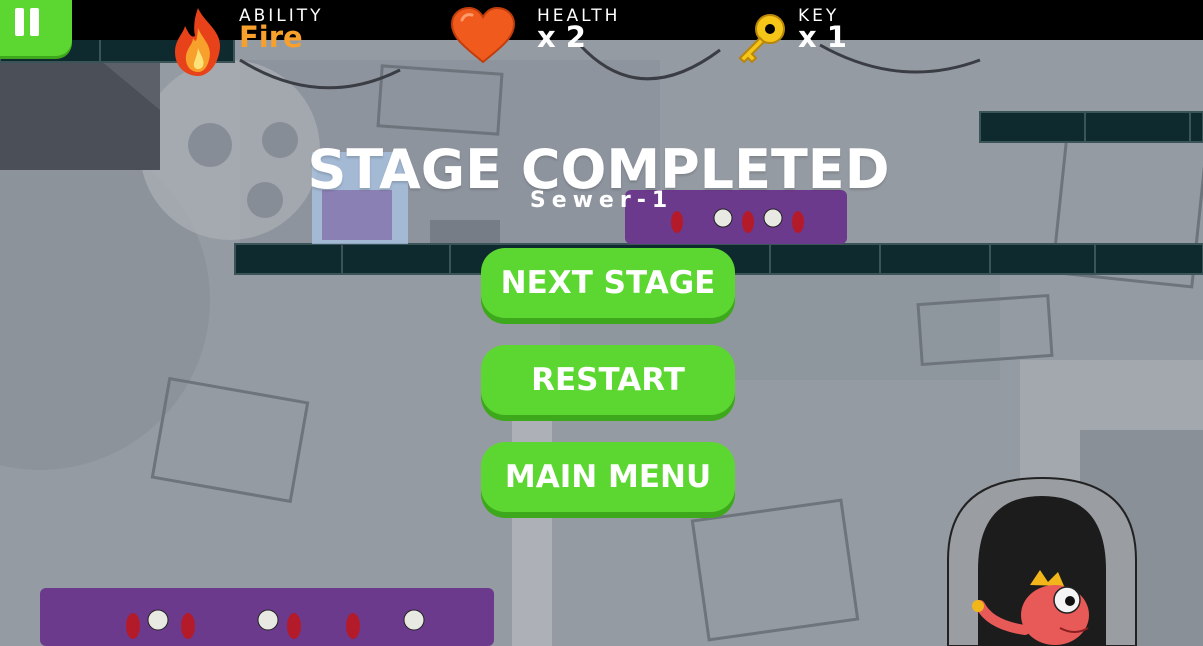 The height and width of the screenshot is (646, 1203). What do you see at coordinates (608, 380) in the screenshot?
I see `restart-button: RESTART` at bounding box center [608, 380].